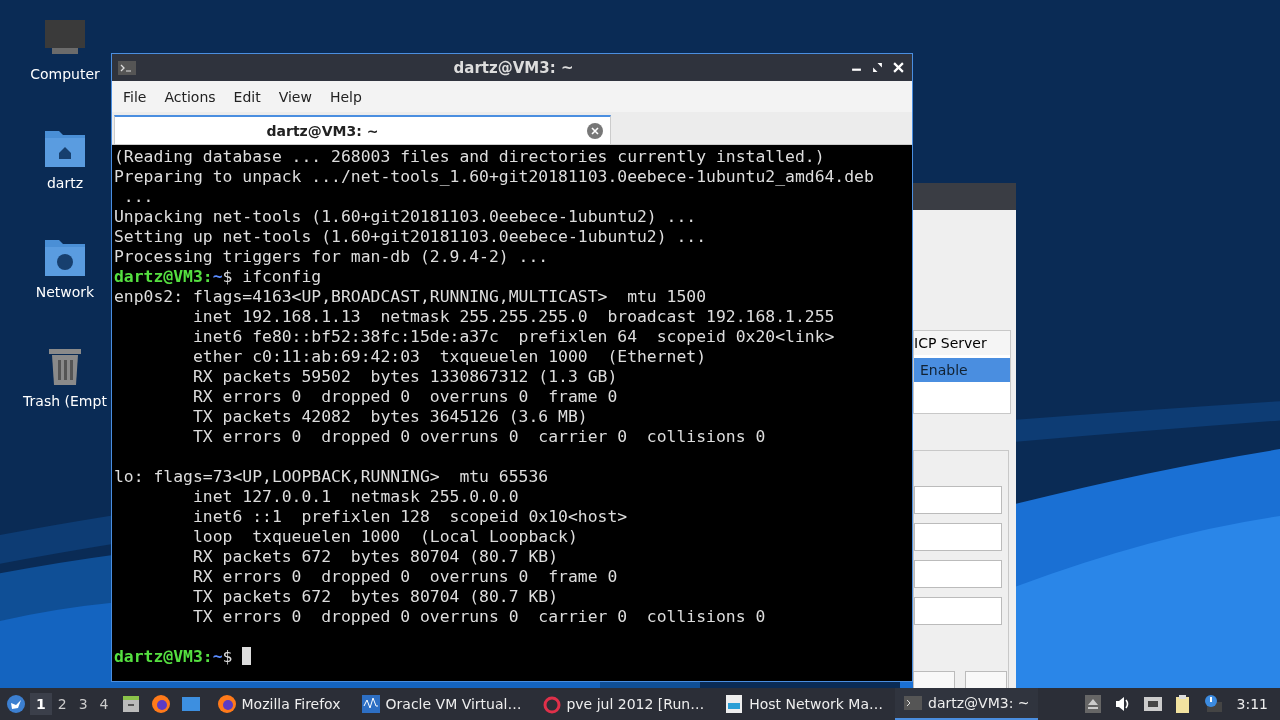 This screenshot has width=1280, height=720. Describe the element at coordinates (375, 557) in the screenshot. I see `terminal-output: RX packets 672 bytes 80704 (80.7 KB)` at that location.